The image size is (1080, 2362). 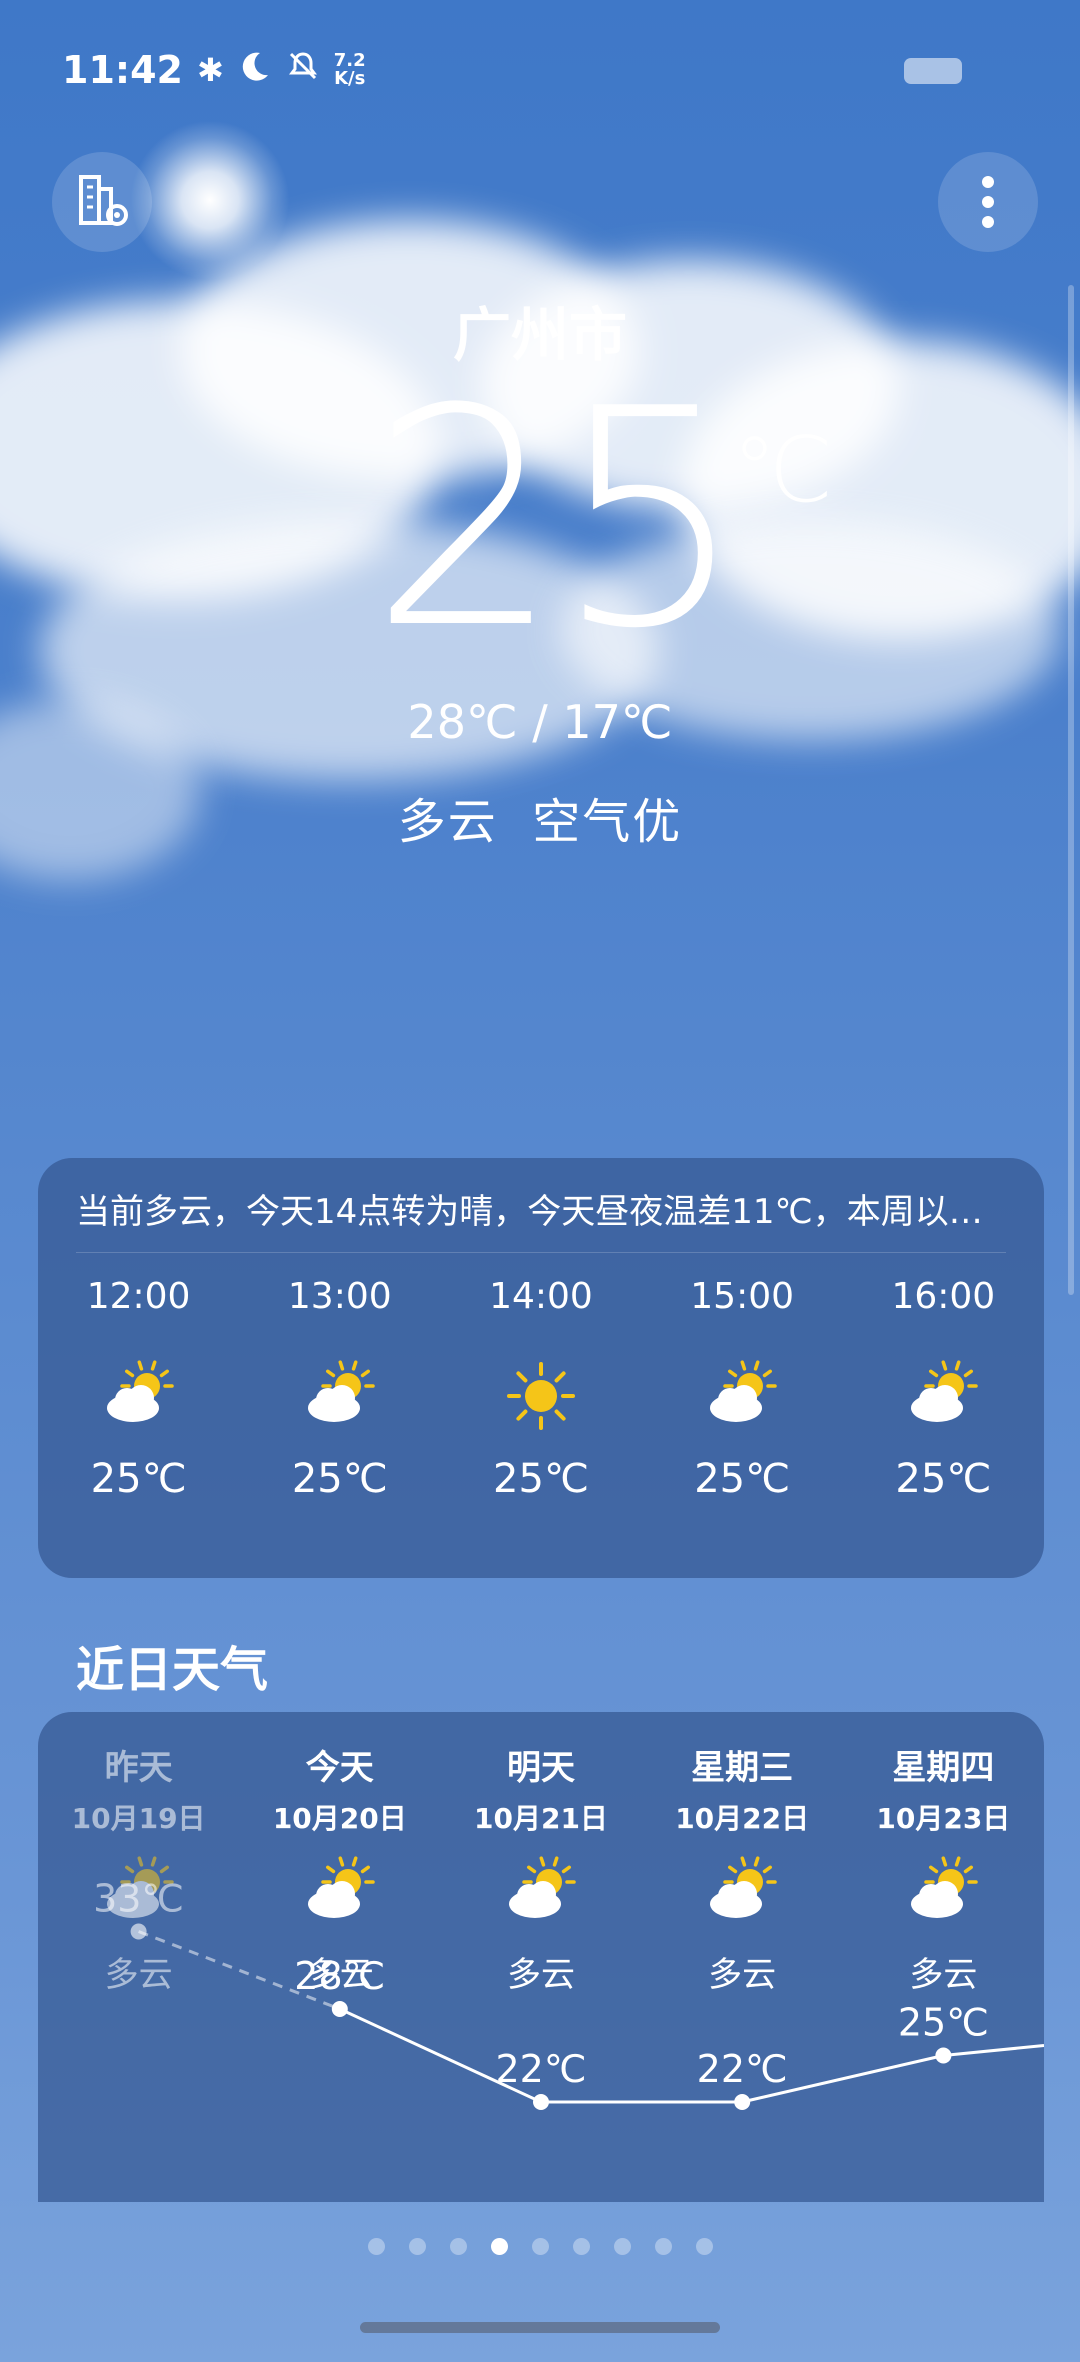 What do you see at coordinates (541, 1252) in the screenshot?
I see `divider` at bounding box center [541, 1252].